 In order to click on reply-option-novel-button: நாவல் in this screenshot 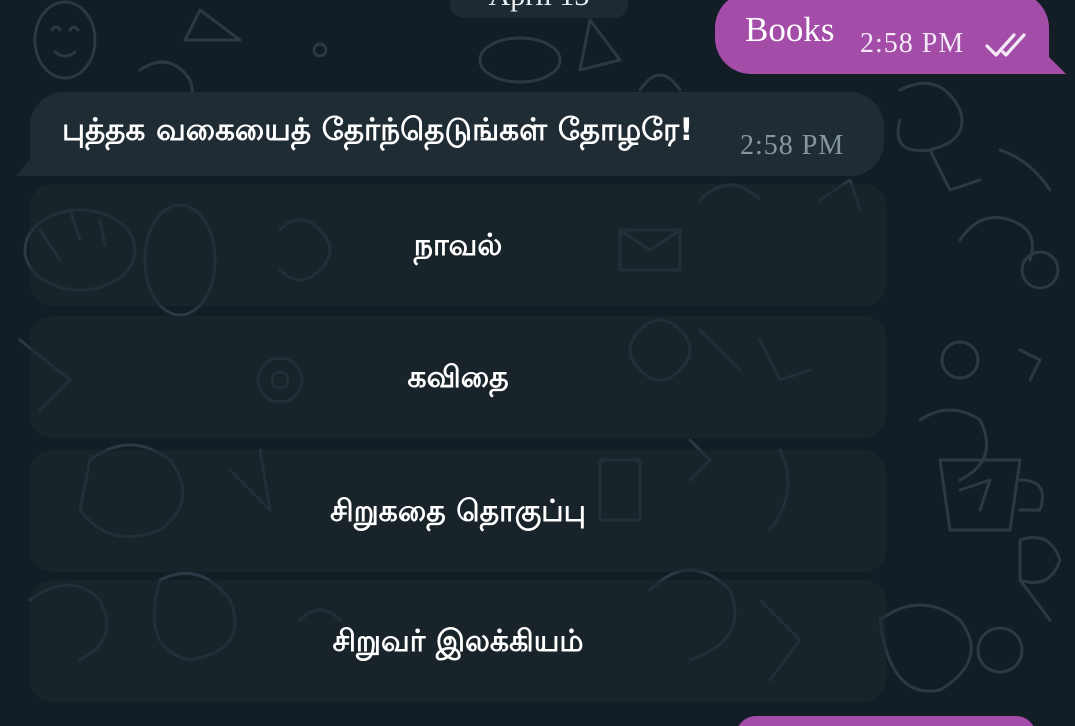, I will do `click(458, 245)`.